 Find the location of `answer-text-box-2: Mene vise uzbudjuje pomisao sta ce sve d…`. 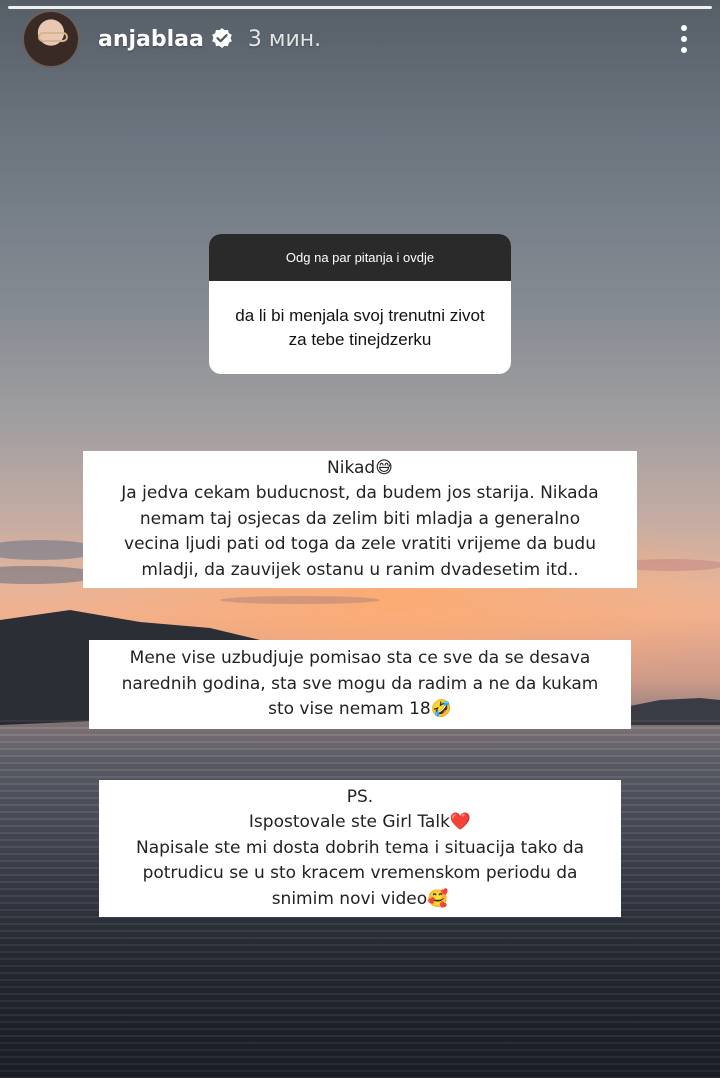

answer-text-box-2: Mene vise uzbudjuje pomisao sta ce sve d… is located at coordinates (360, 684).